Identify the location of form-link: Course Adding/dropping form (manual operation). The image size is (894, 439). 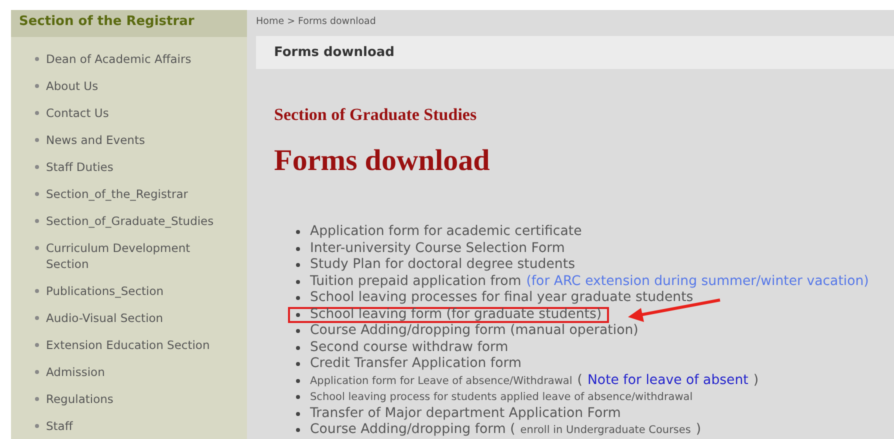
(474, 331).